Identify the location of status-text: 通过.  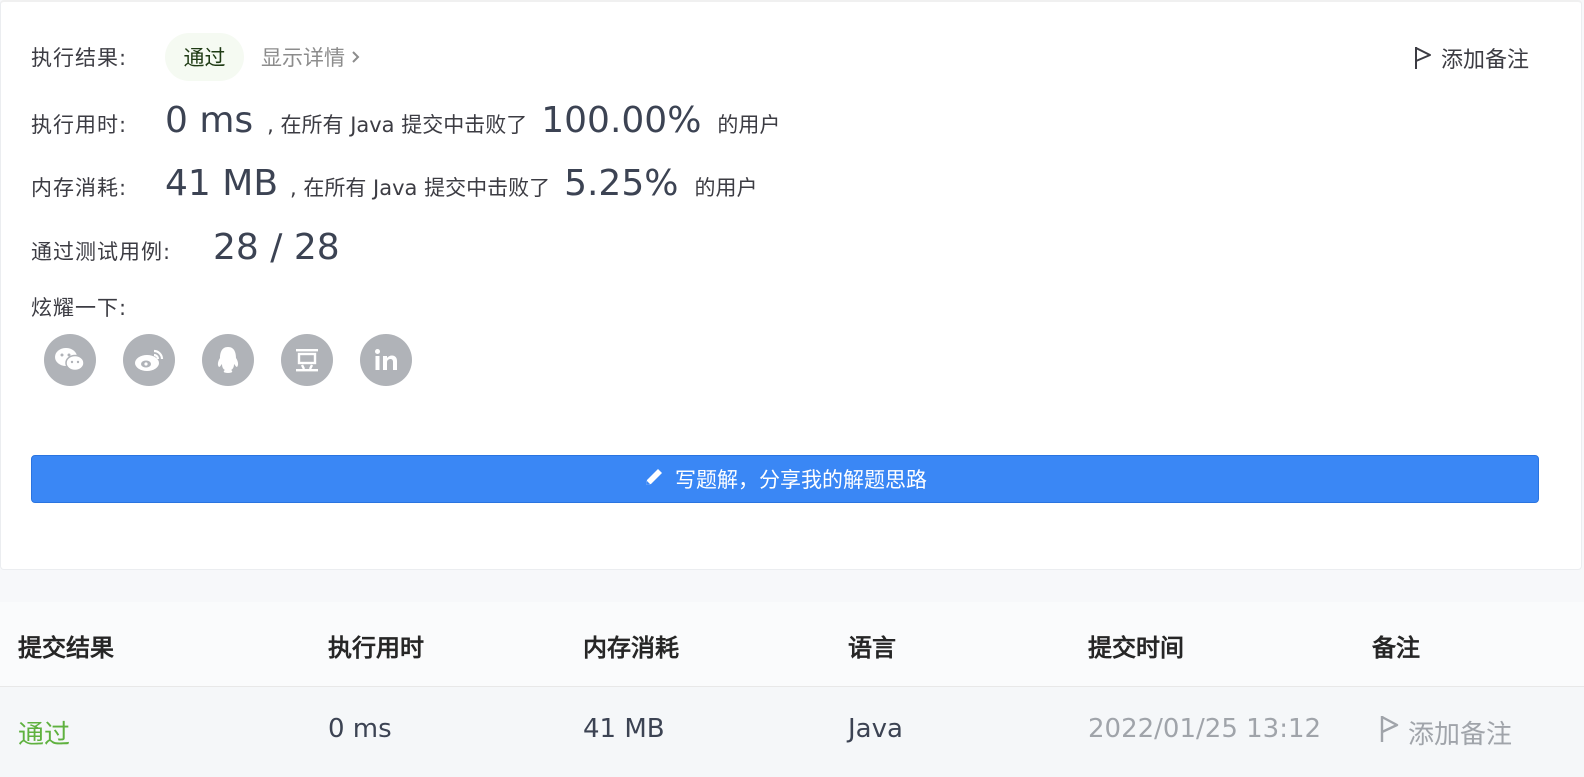
(204, 58).